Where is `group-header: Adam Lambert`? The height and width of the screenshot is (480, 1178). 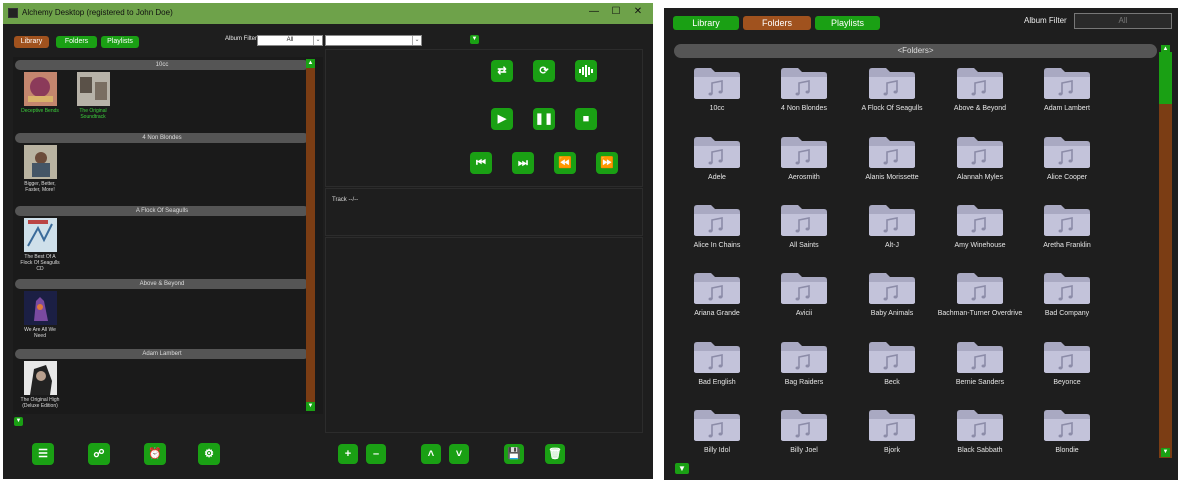 group-header: Adam Lambert is located at coordinates (162, 354).